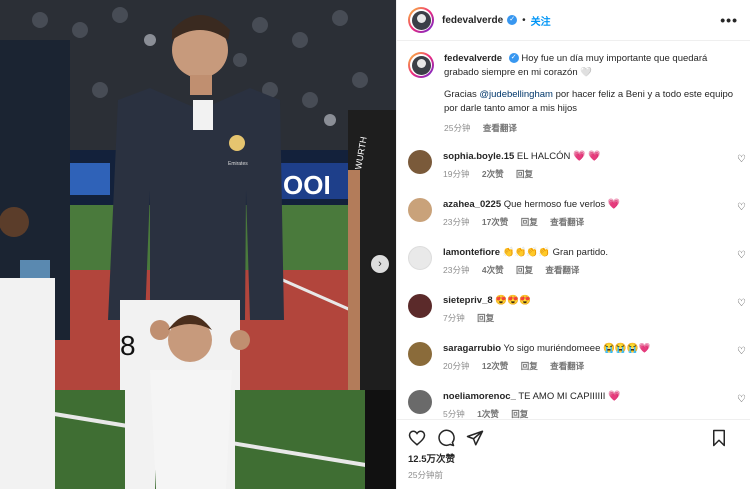 The height and width of the screenshot is (490, 750). I want to click on comment-emoji: 😍😍😍, so click(513, 300).